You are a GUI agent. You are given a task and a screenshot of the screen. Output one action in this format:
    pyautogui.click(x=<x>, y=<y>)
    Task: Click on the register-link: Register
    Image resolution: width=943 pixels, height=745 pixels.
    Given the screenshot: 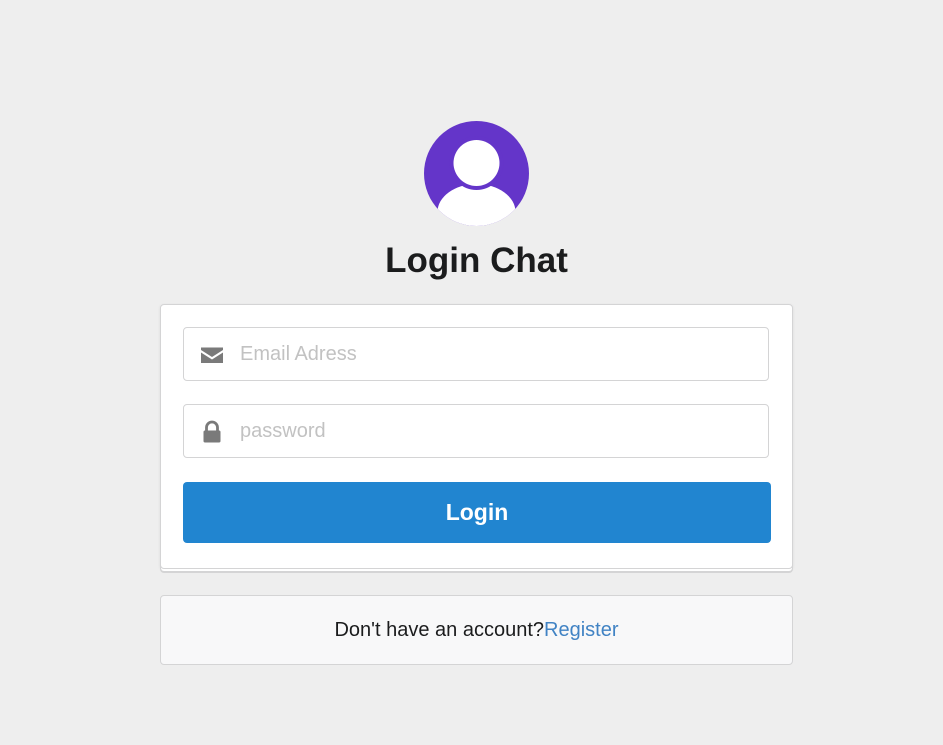 What is the action you would take?
    pyautogui.click(x=581, y=630)
    